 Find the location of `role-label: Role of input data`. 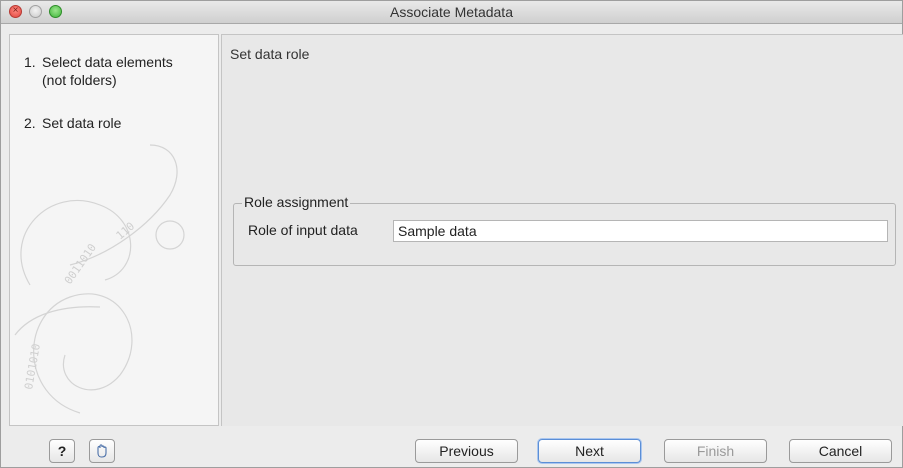

role-label: Role of input data is located at coordinates (303, 230).